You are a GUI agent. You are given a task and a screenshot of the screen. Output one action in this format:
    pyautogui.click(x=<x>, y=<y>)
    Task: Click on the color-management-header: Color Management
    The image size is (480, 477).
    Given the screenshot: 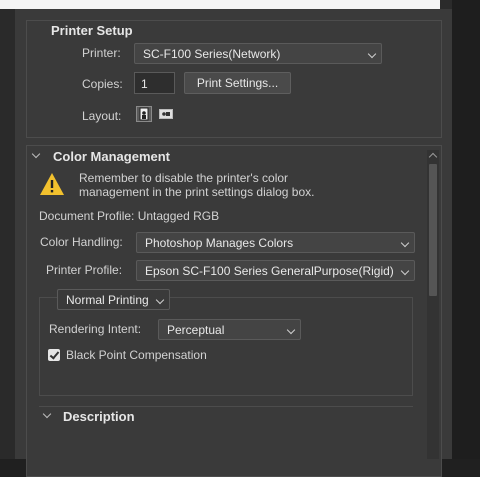 What is the action you would take?
    pyautogui.click(x=112, y=156)
    